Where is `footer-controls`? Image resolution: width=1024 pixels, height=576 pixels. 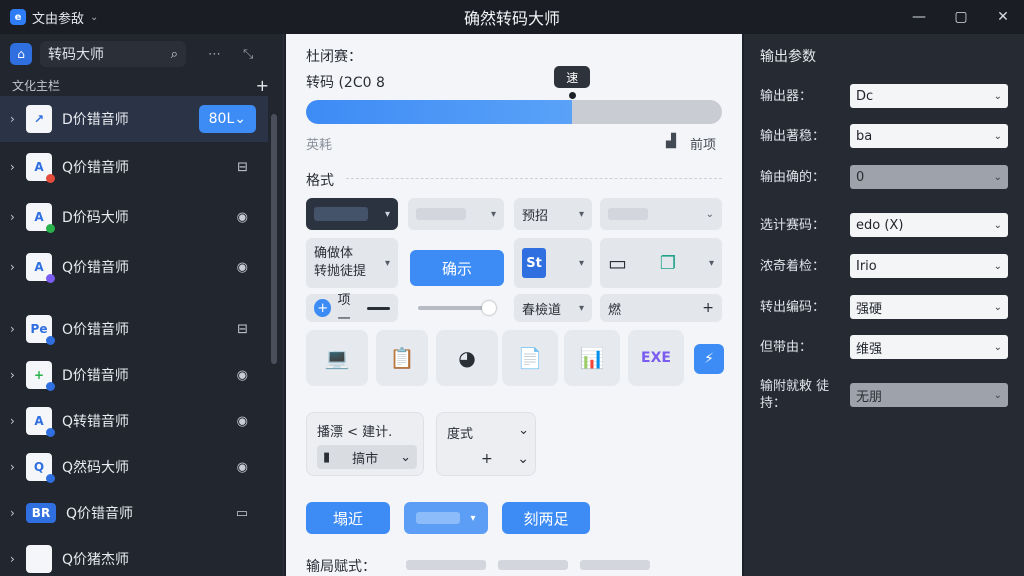
footer-controls is located at coordinates (564, 566).